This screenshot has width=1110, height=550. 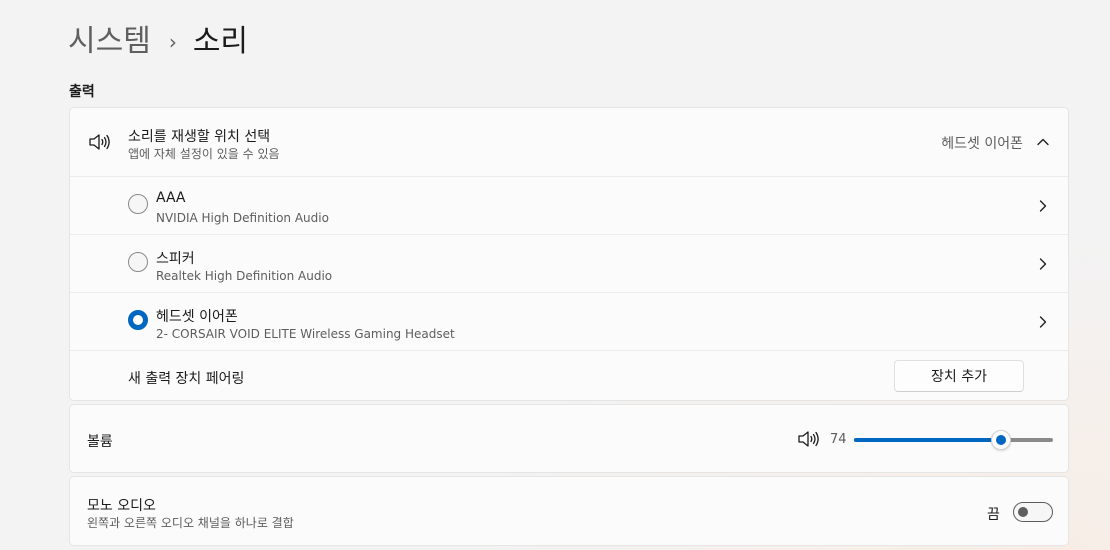 I want to click on device-name: AAA, so click(x=171, y=198).